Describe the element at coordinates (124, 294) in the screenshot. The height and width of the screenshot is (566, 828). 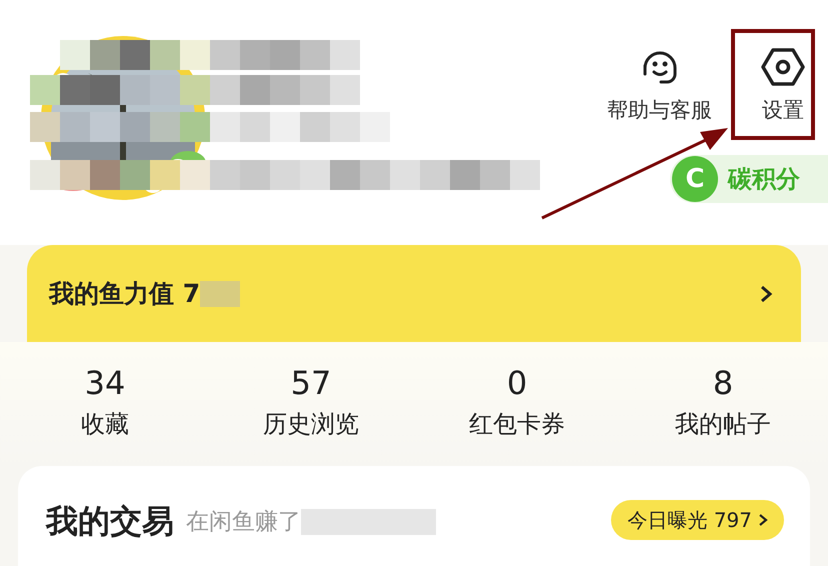
I see `fish-power-label: 我的鱼力值 7` at that location.